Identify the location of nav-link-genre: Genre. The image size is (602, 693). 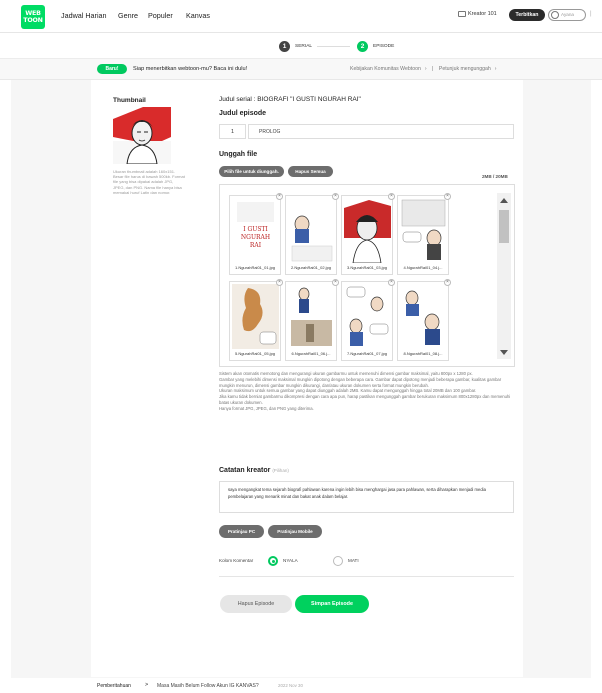
(128, 15).